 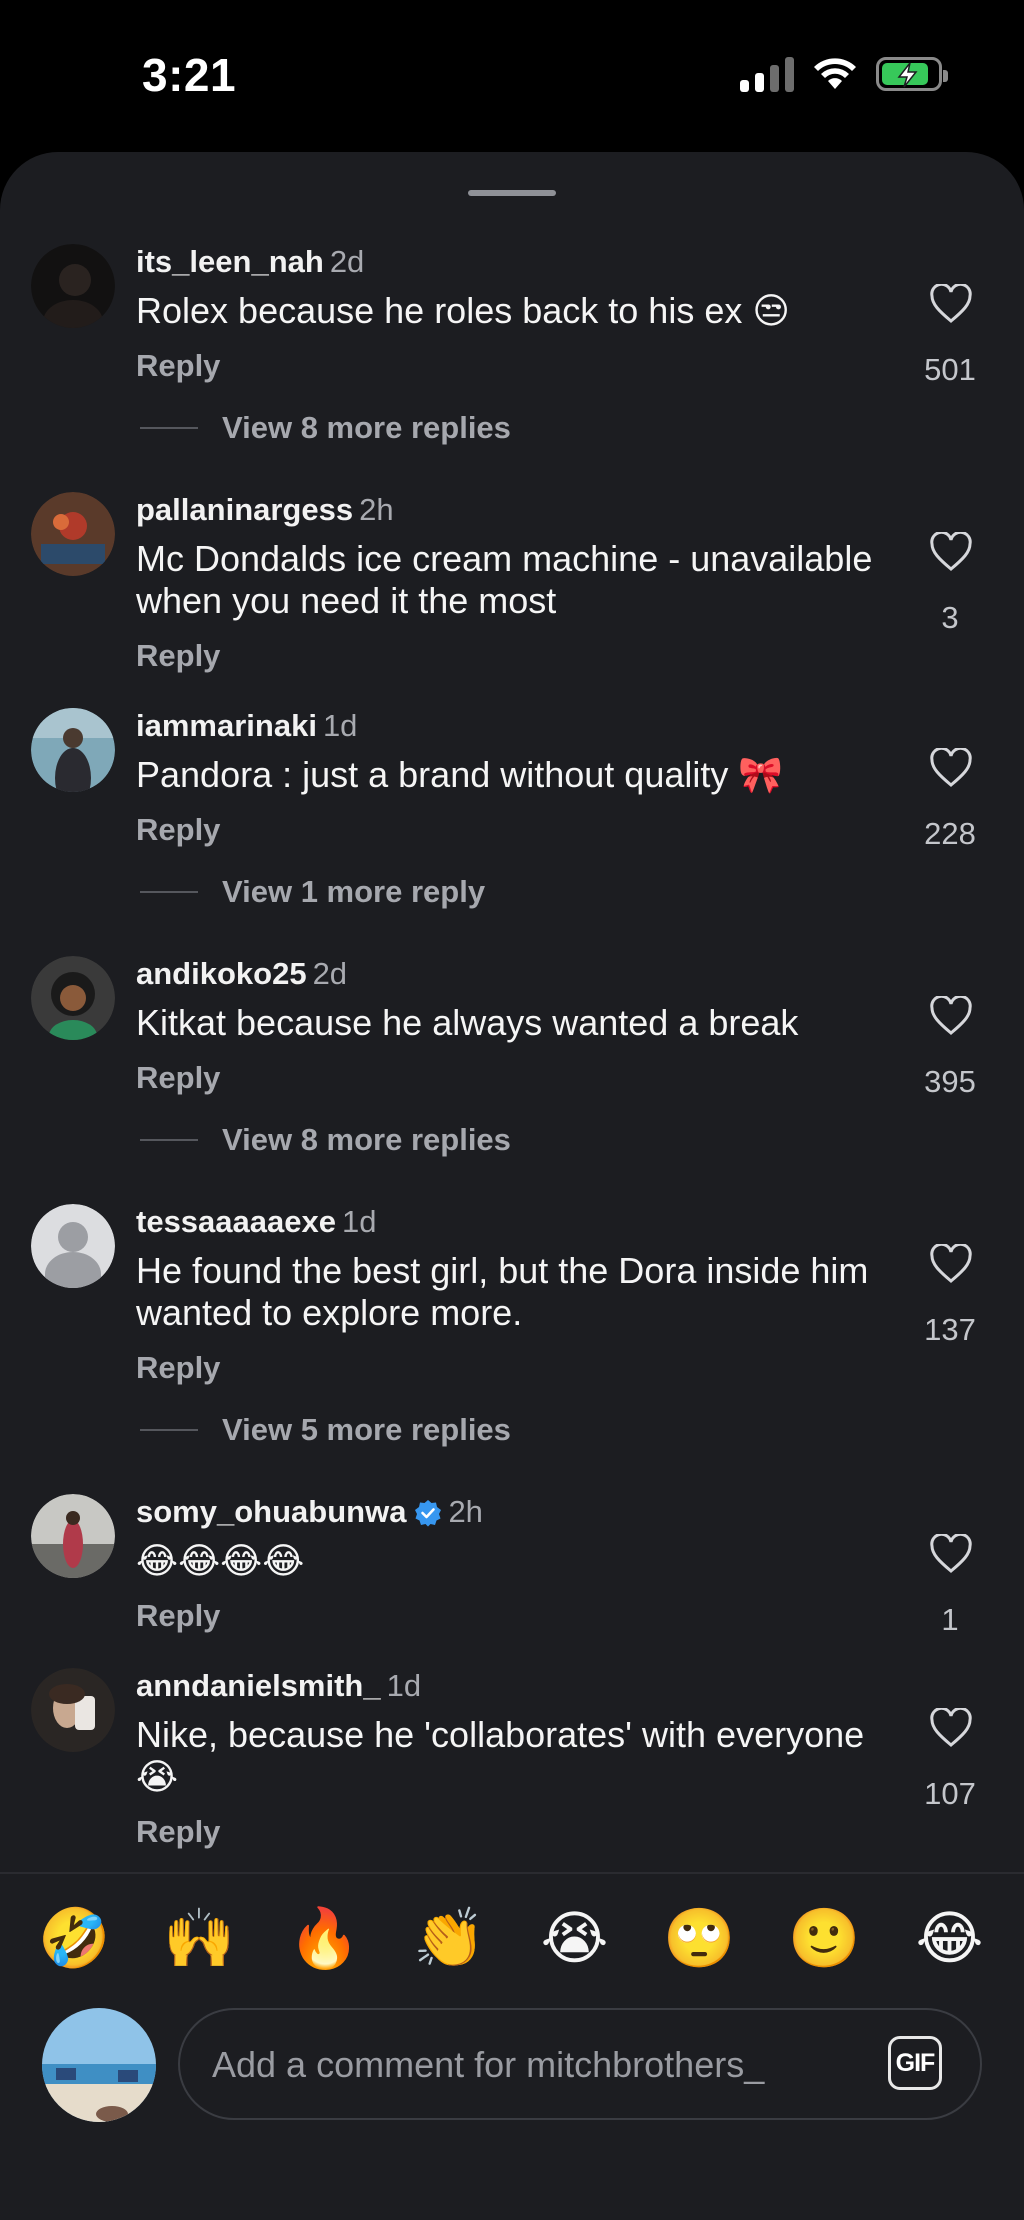 I want to click on emoji-button: 🤣, so click(x=75, y=1939).